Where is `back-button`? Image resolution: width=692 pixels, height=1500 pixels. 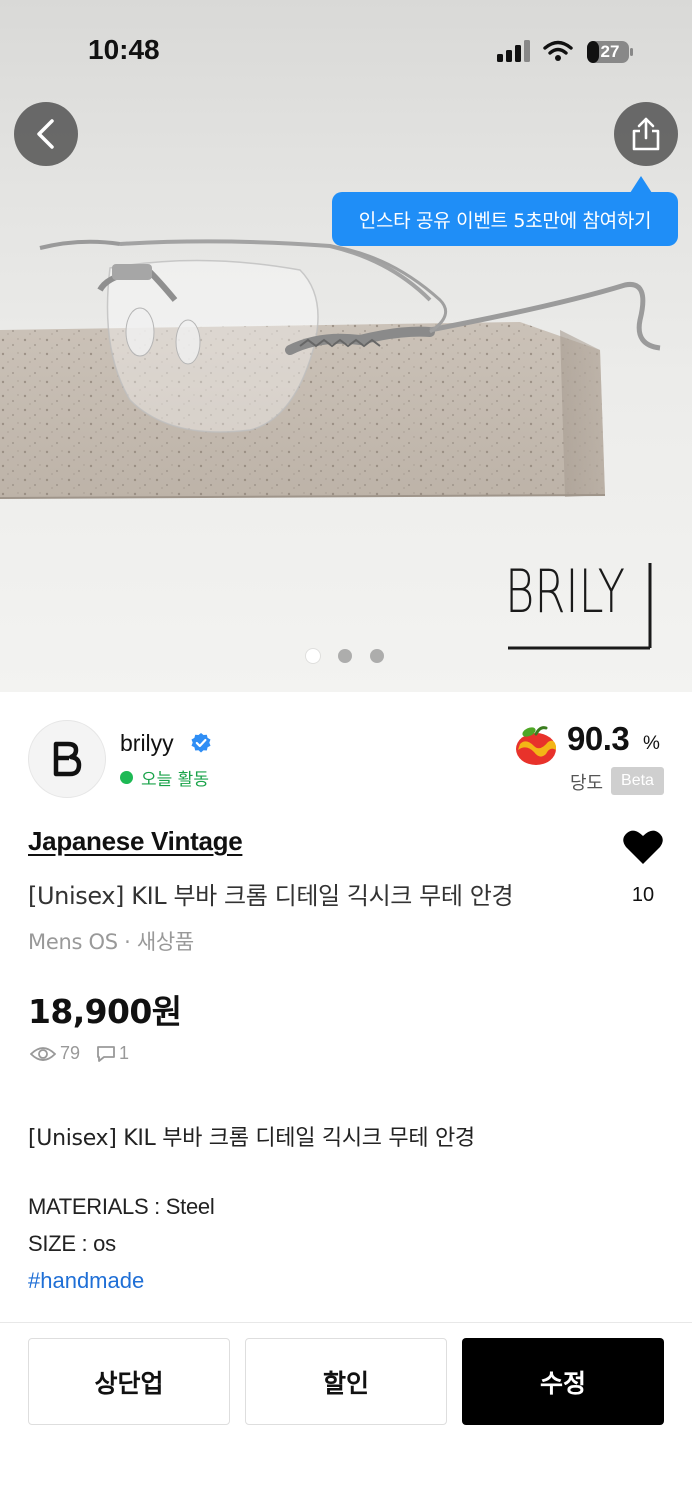
back-button is located at coordinates (46, 134).